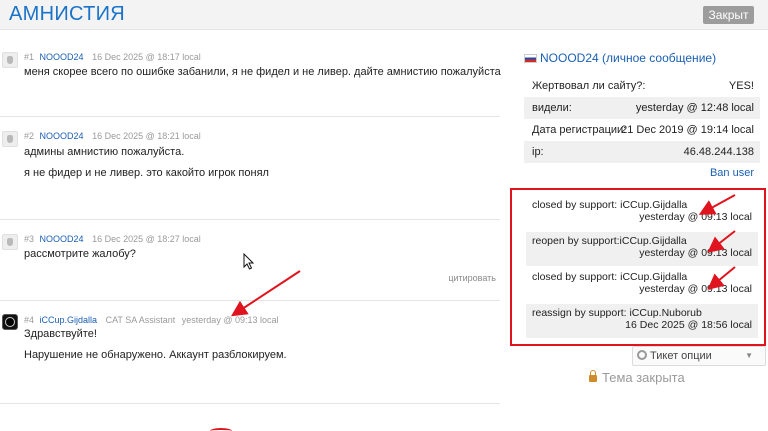 This screenshot has height=431, width=768. What do you see at coordinates (60, 334) in the screenshot?
I see `post-text: Здравствуйте!` at bounding box center [60, 334].